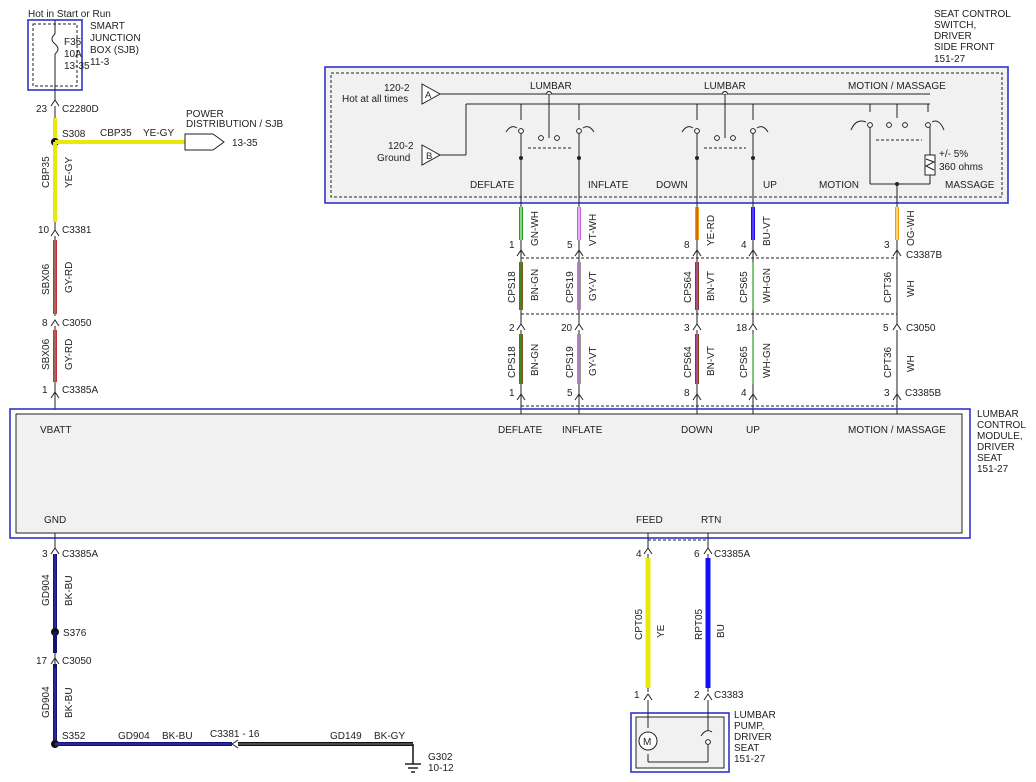  Describe the element at coordinates (69, 14) in the screenshot. I see `hot-in-start-label: Hot in Start or Run` at that location.